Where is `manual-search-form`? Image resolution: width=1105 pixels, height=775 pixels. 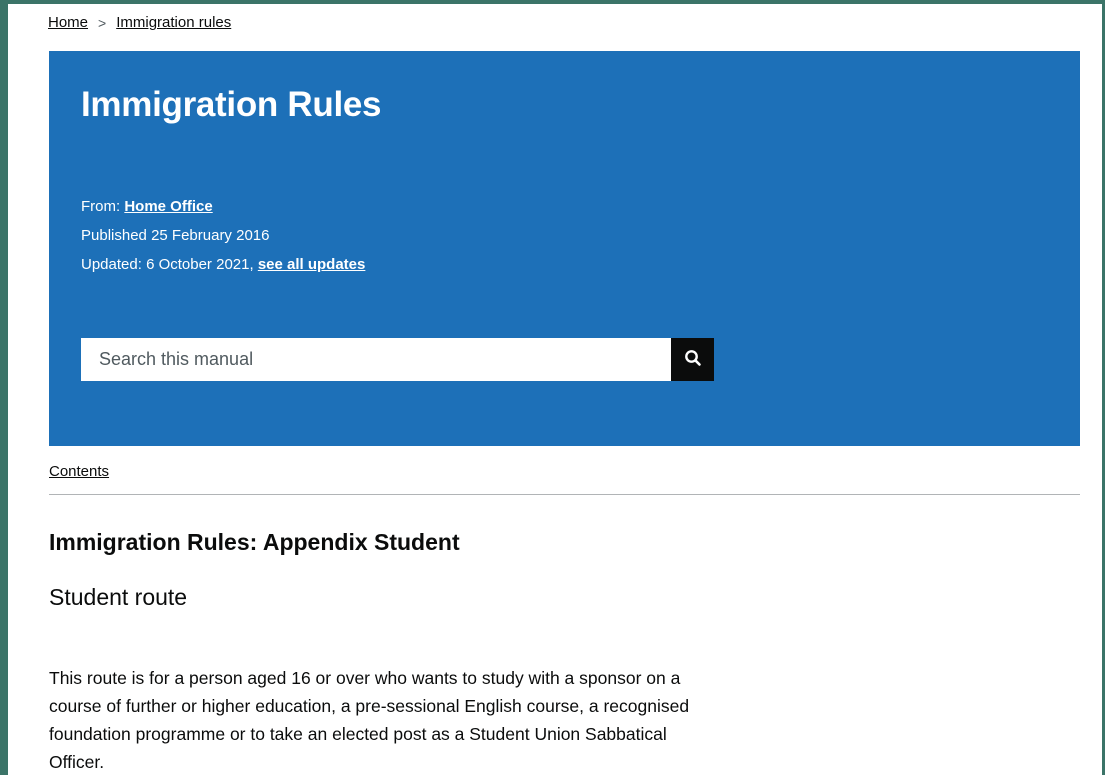 manual-search-form is located at coordinates (397, 359).